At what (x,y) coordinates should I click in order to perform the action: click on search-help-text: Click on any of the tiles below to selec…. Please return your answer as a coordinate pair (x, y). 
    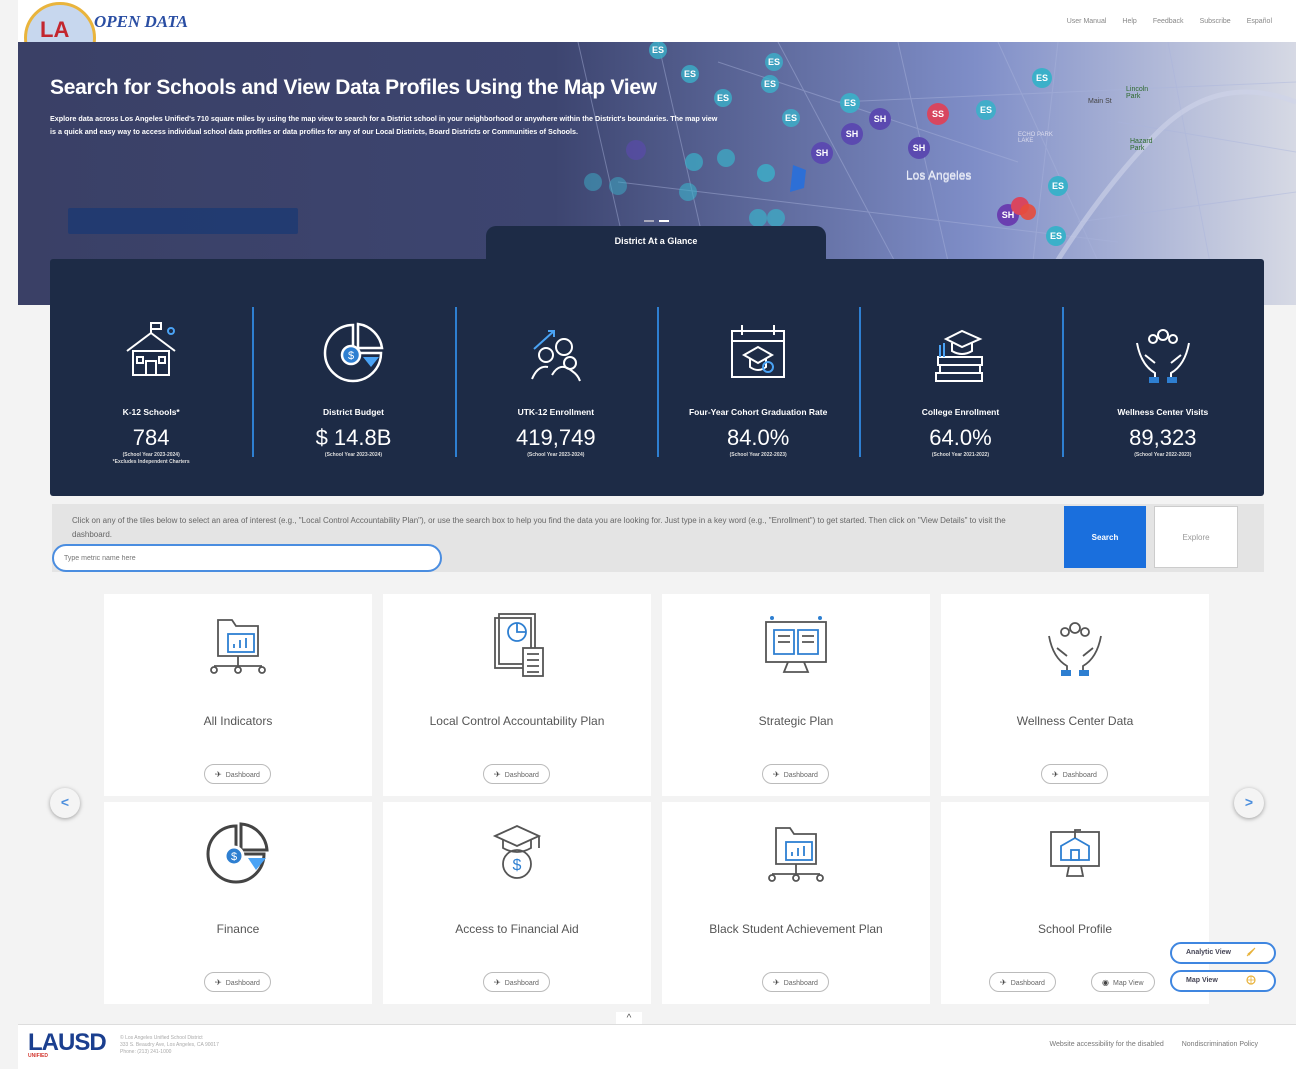
    Looking at the image, I should click on (539, 527).